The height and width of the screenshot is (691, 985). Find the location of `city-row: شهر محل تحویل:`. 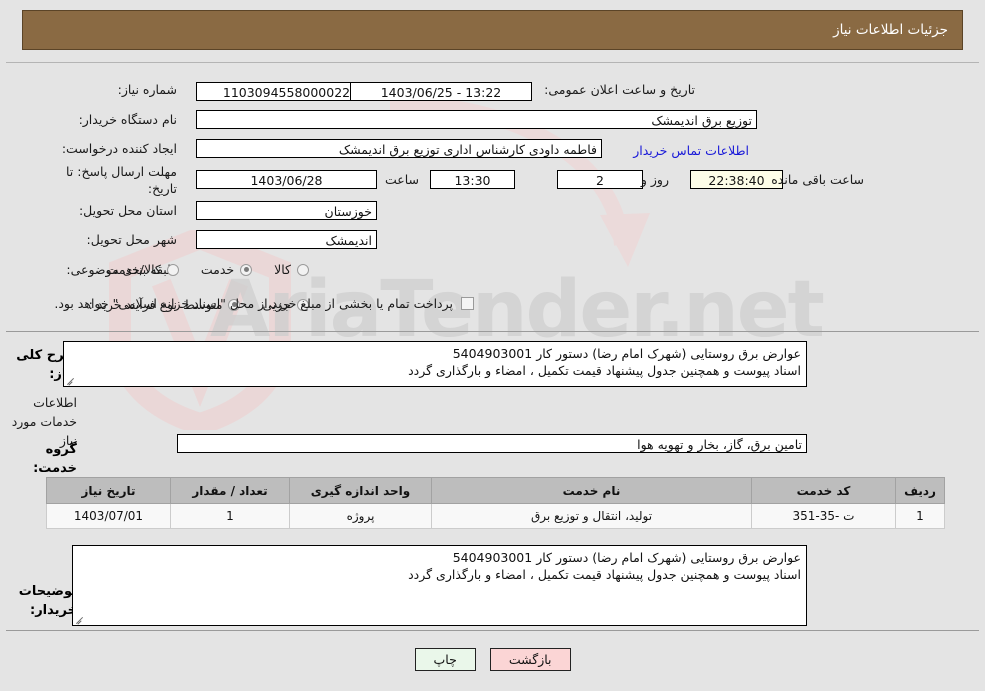

city-row: شهر محل تحویل: is located at coordinates (117, 239).